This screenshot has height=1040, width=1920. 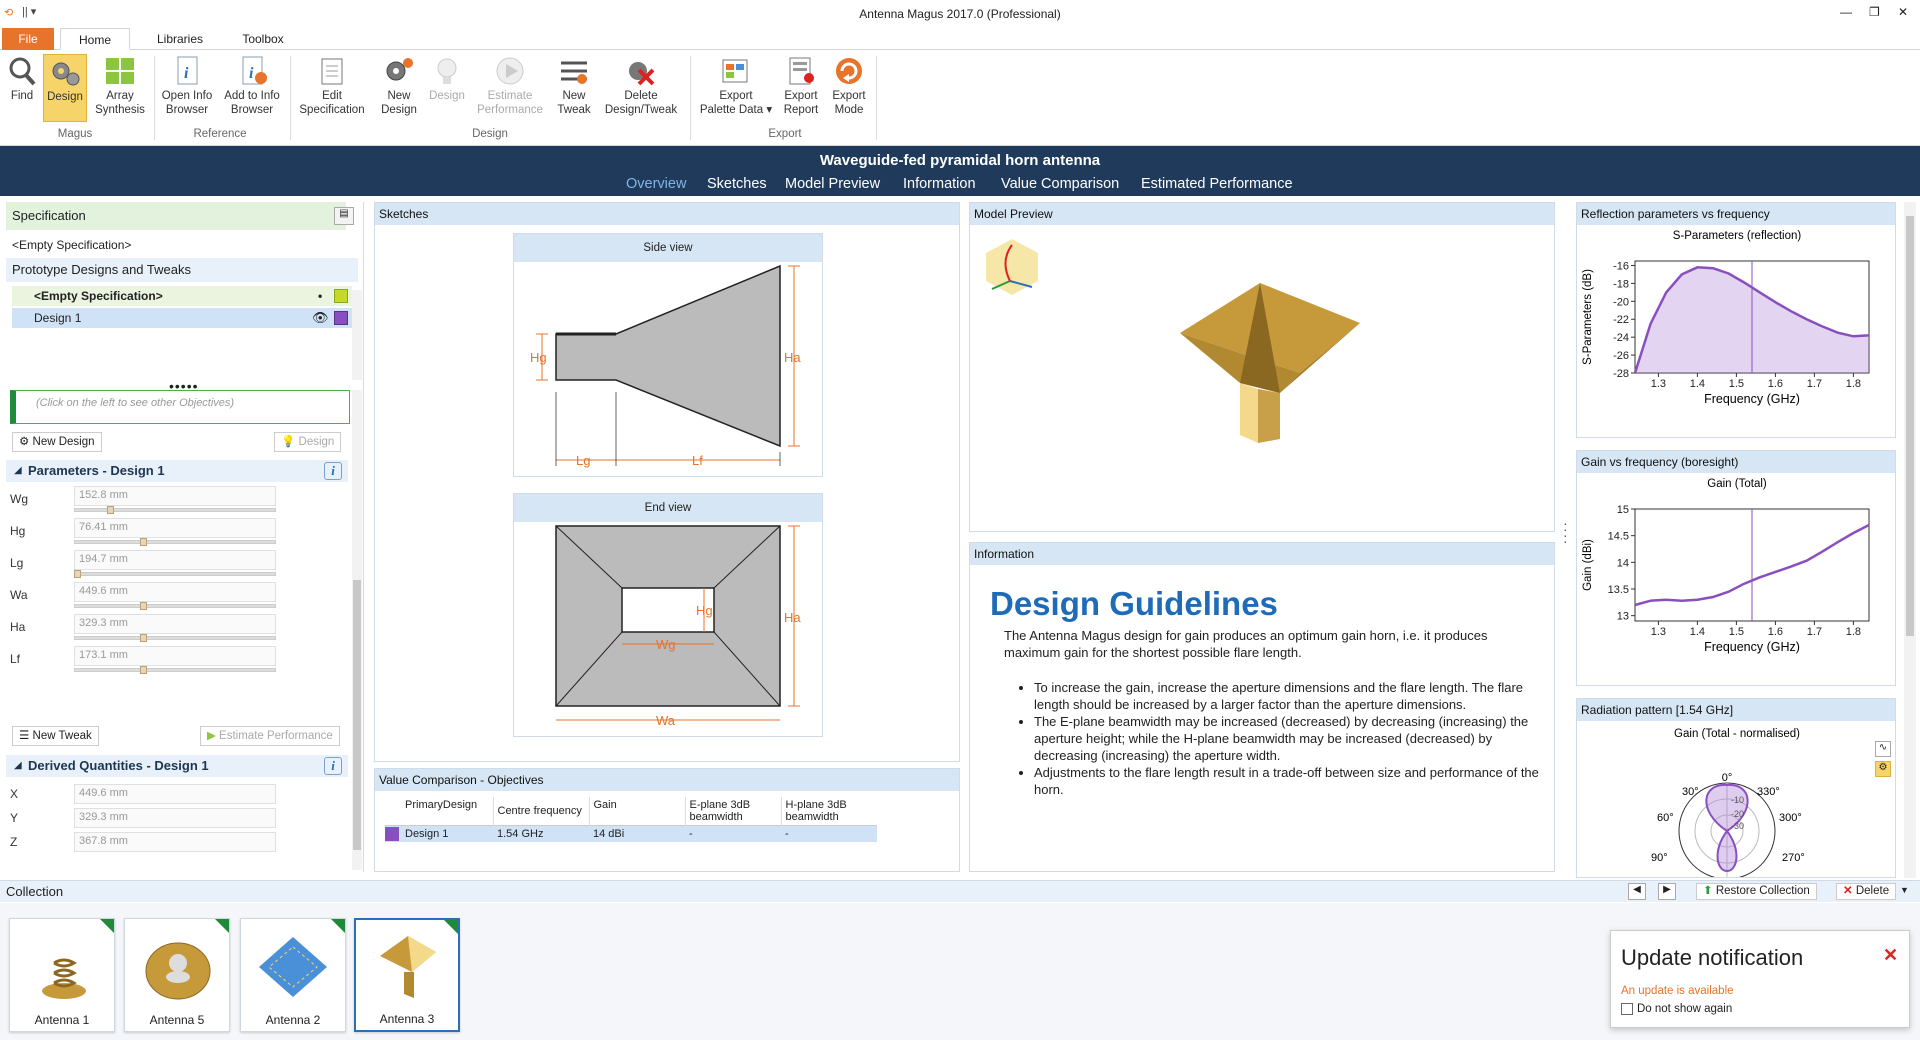 I want to click on gain-header: Gain vs frequency (boresight), so click(x=1736, y=462).